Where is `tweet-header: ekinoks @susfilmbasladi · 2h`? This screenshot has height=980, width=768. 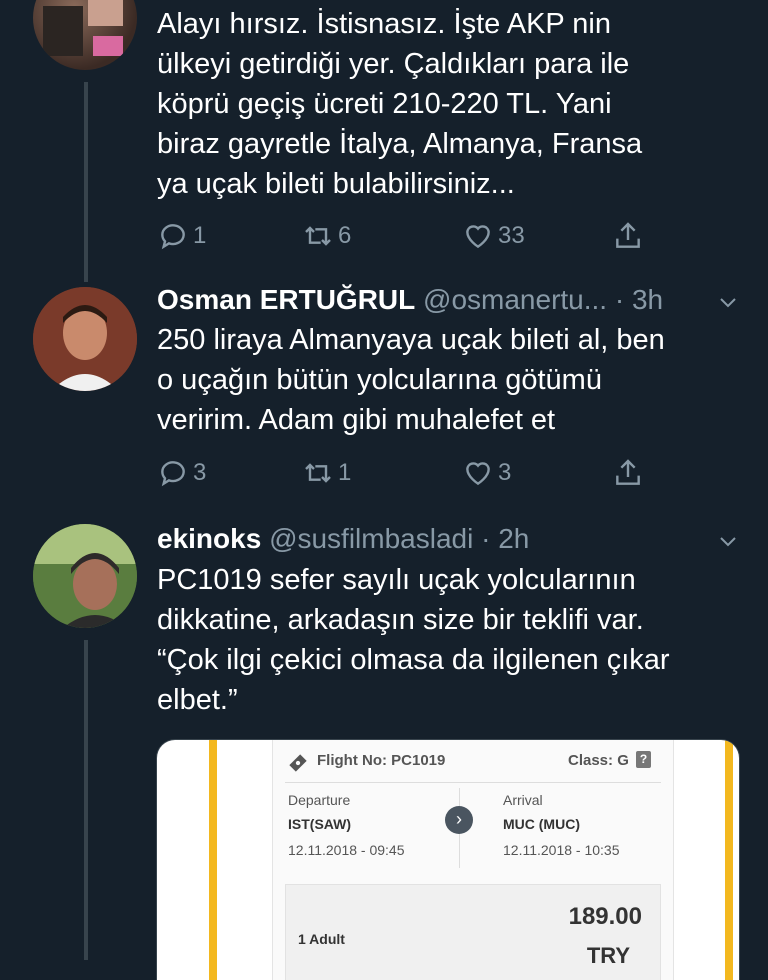 tweet-header: ekinoks @susfilmbasladi · 2h is located at coordinates (343, 539).